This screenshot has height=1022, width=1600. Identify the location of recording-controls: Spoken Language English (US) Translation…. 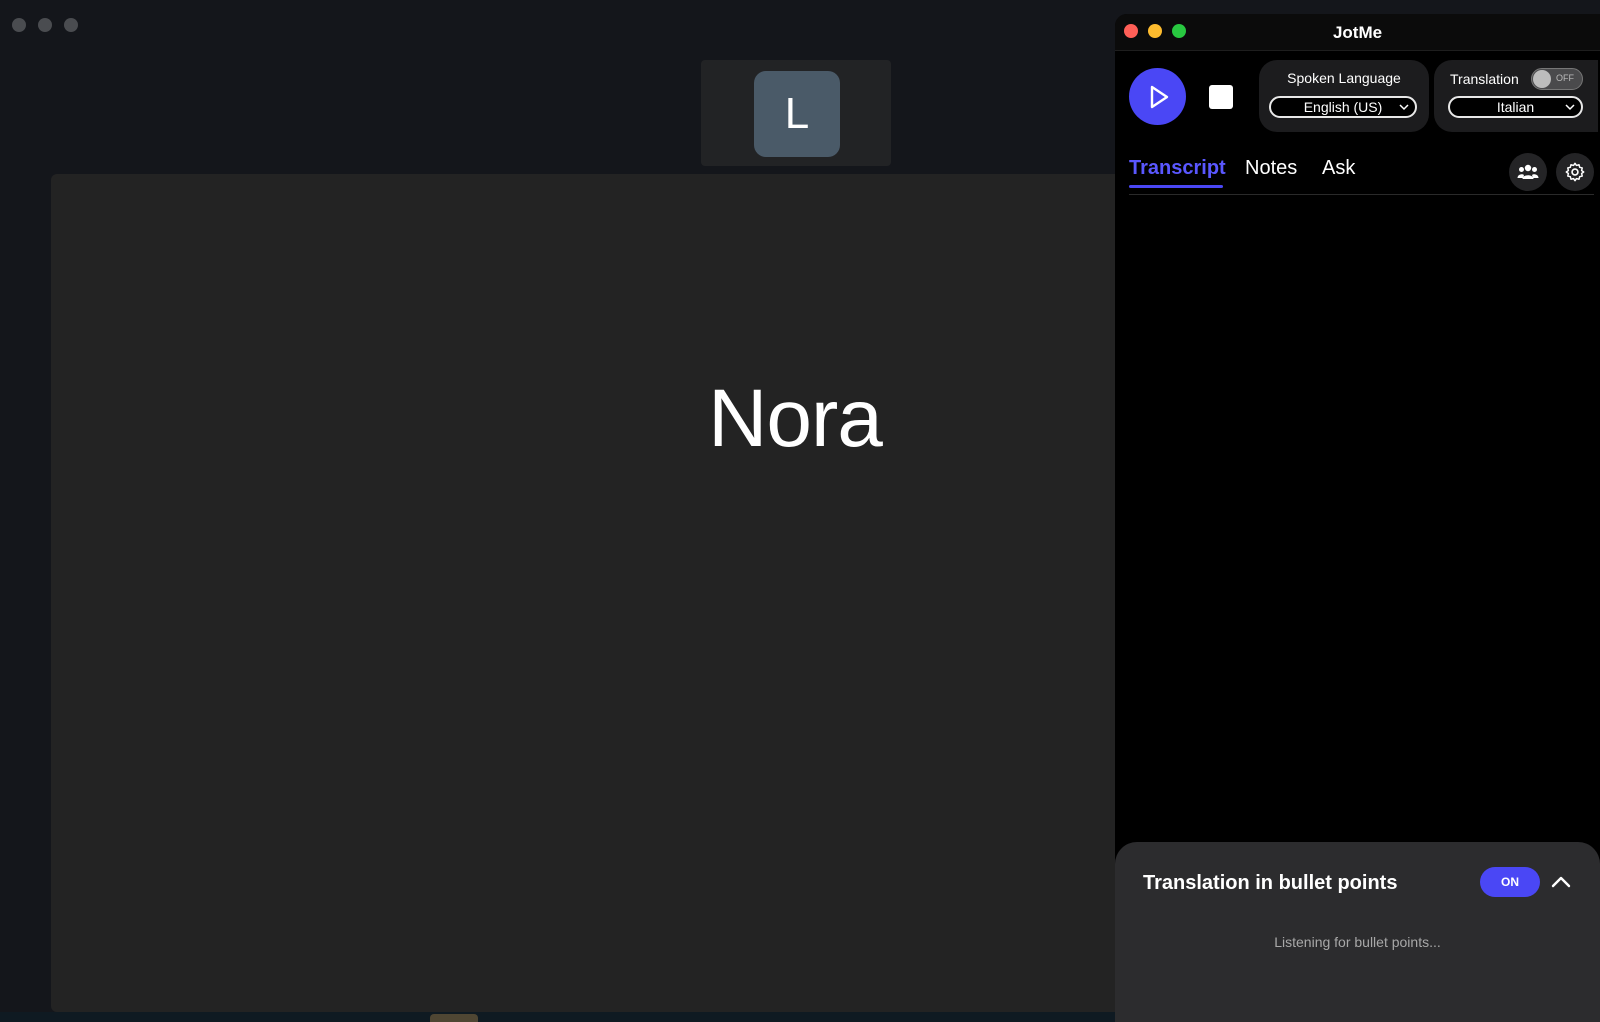
(1357, 100).